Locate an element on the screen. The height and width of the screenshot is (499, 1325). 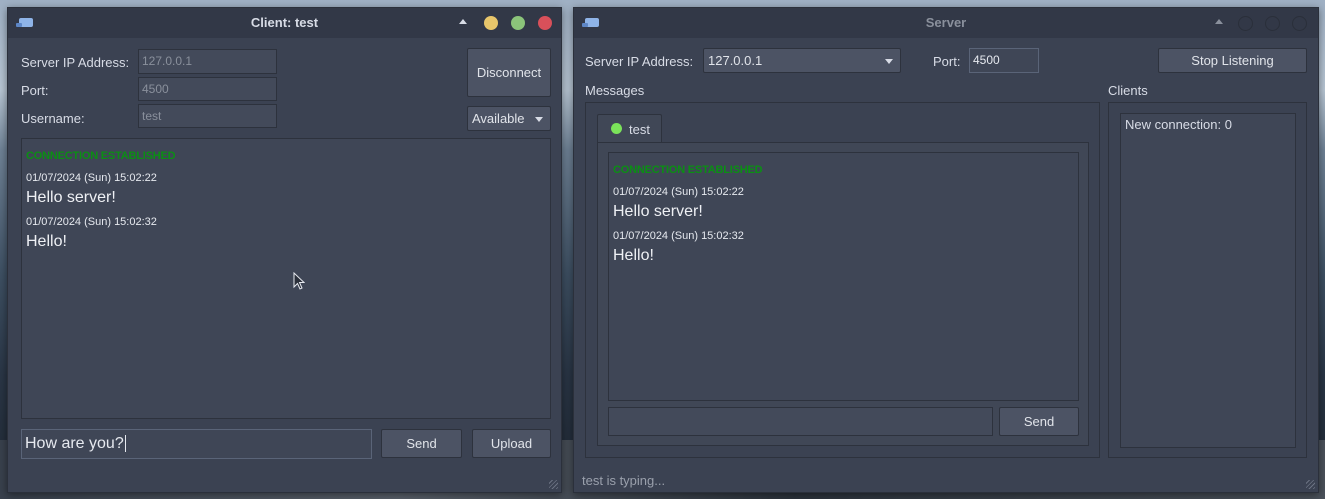
client-list-item: New connection: 0 is located at coordinates (1178, 124).